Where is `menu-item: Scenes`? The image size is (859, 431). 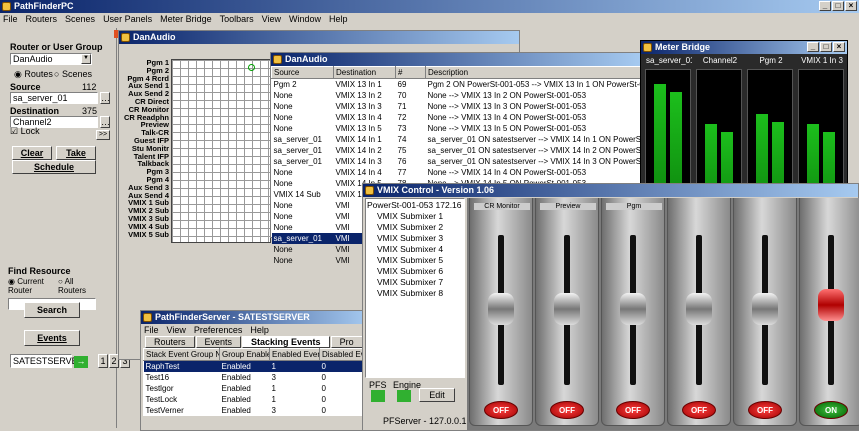
menu-item: Scenes is located at coordinates (80, 19).